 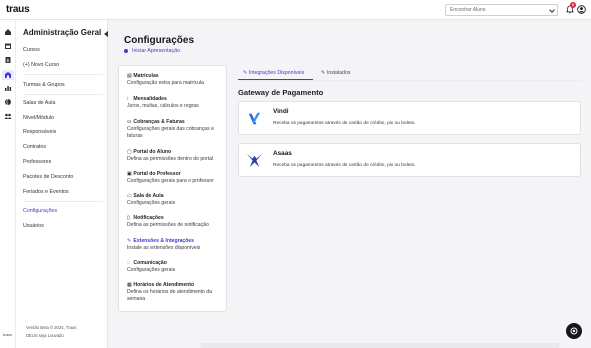 What do you see at coordinates (129, 174) in the screenshot?
I see `teacher-icon: ▣` at bounding box center [129, 174].